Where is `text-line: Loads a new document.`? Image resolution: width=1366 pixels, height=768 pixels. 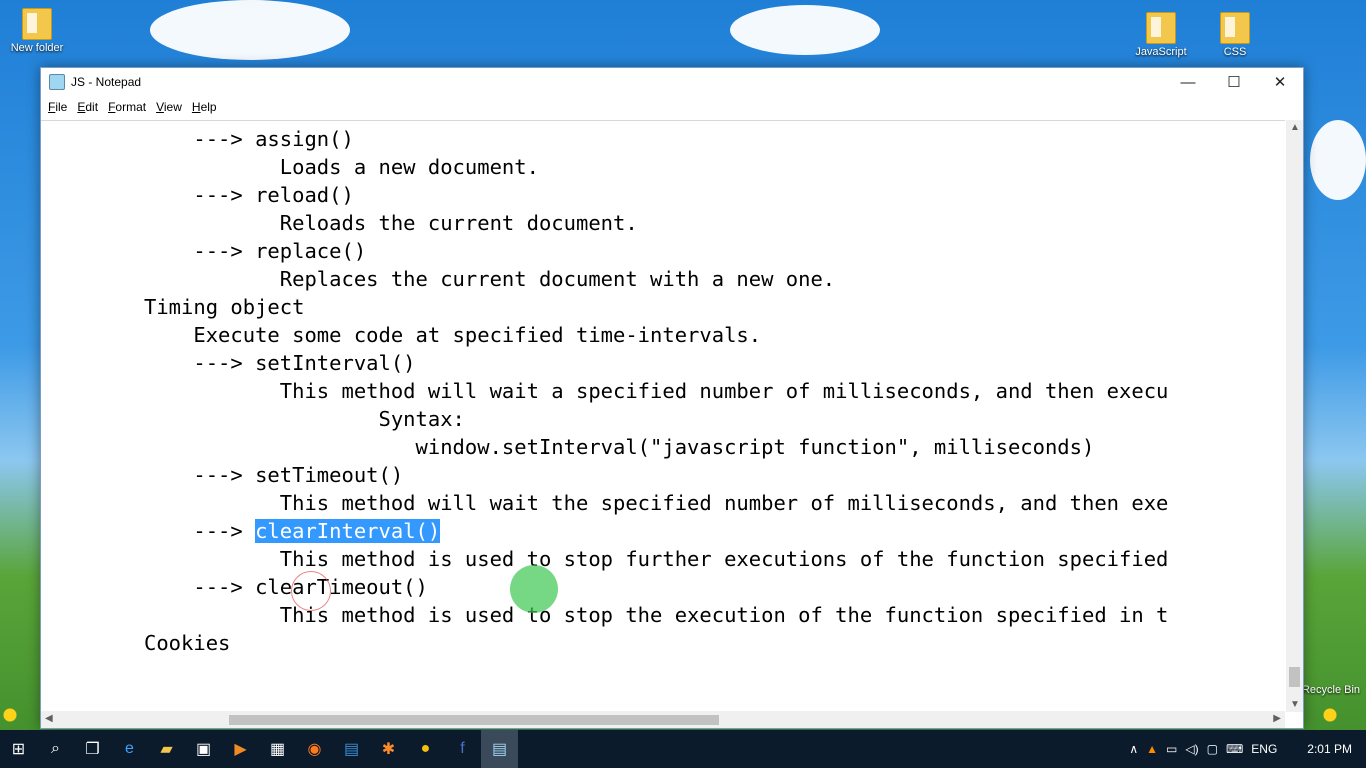 text-line: Loads a new document. is located at coordinates (341, 167).